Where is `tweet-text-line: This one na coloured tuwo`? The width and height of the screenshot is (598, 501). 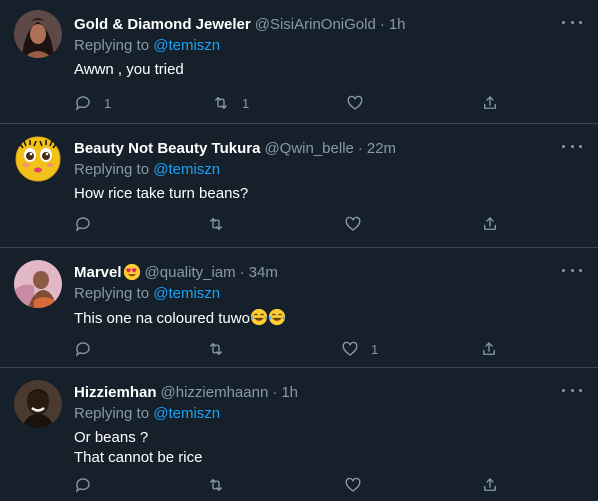 tweet-text-line: This one na coloured tuwo is located at coordinates (328, 318).